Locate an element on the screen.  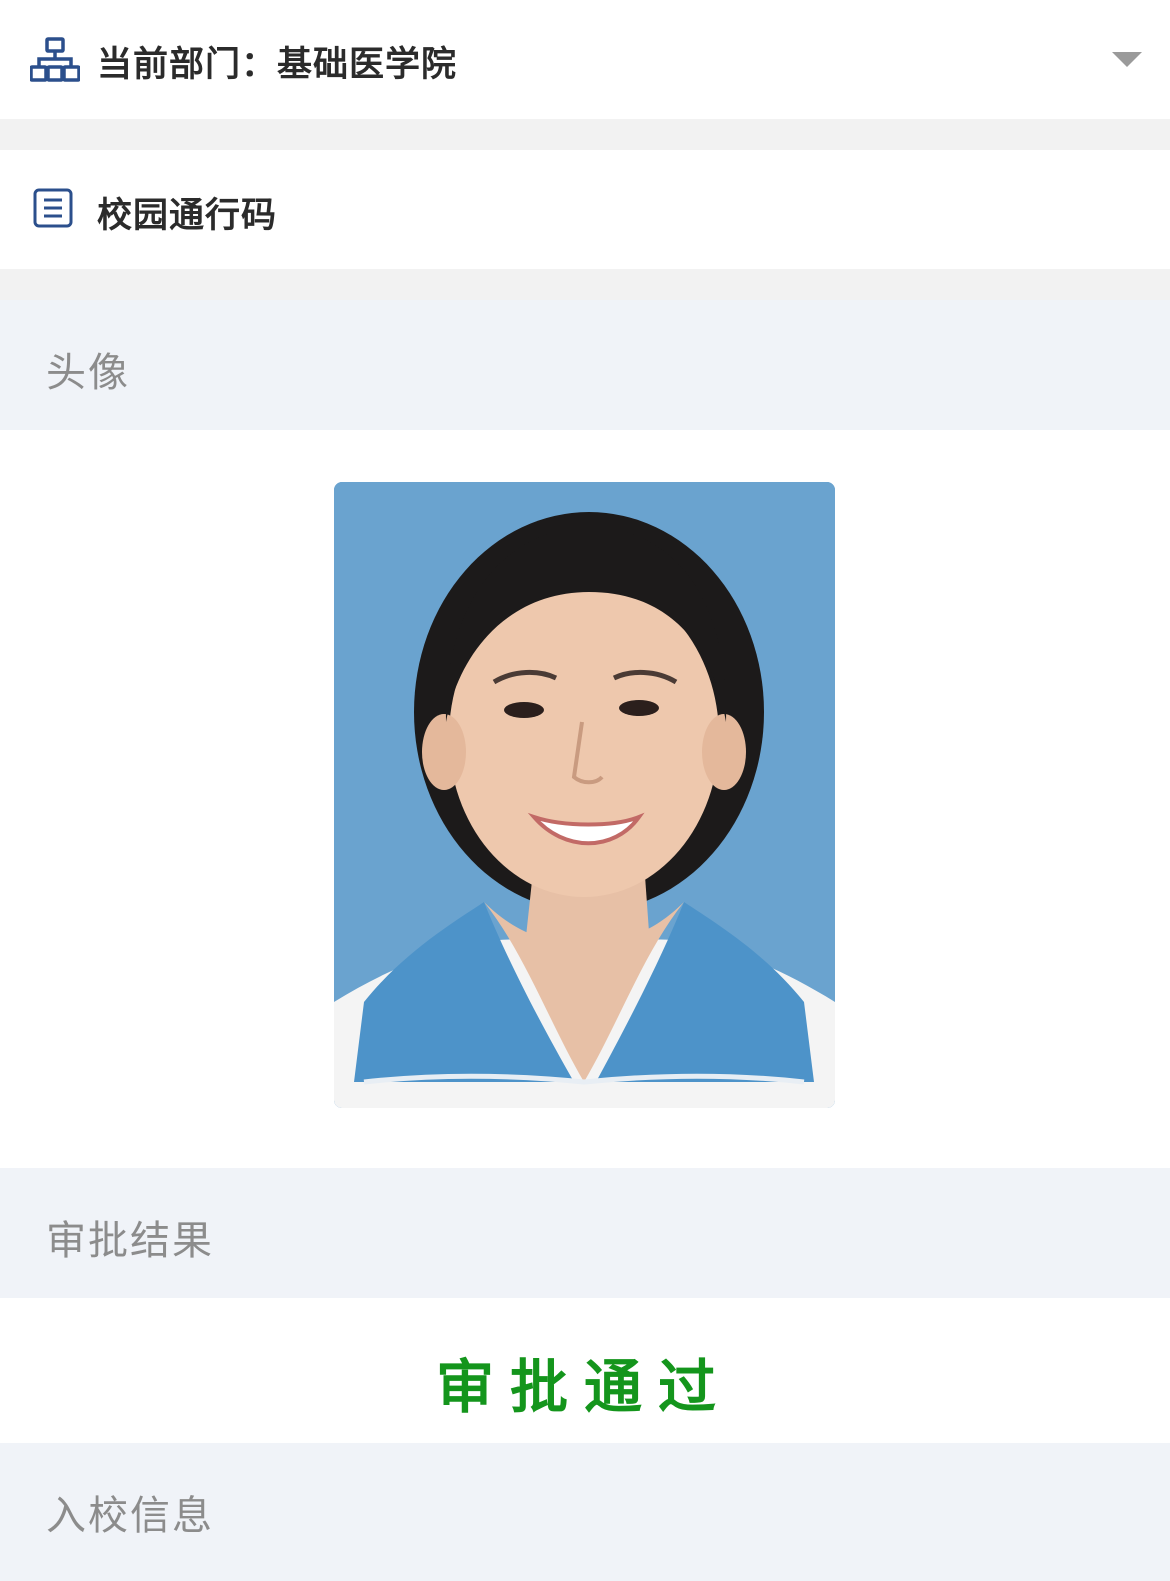
section-entry-label: 入校信息 is located at coordinates (130, 1516).